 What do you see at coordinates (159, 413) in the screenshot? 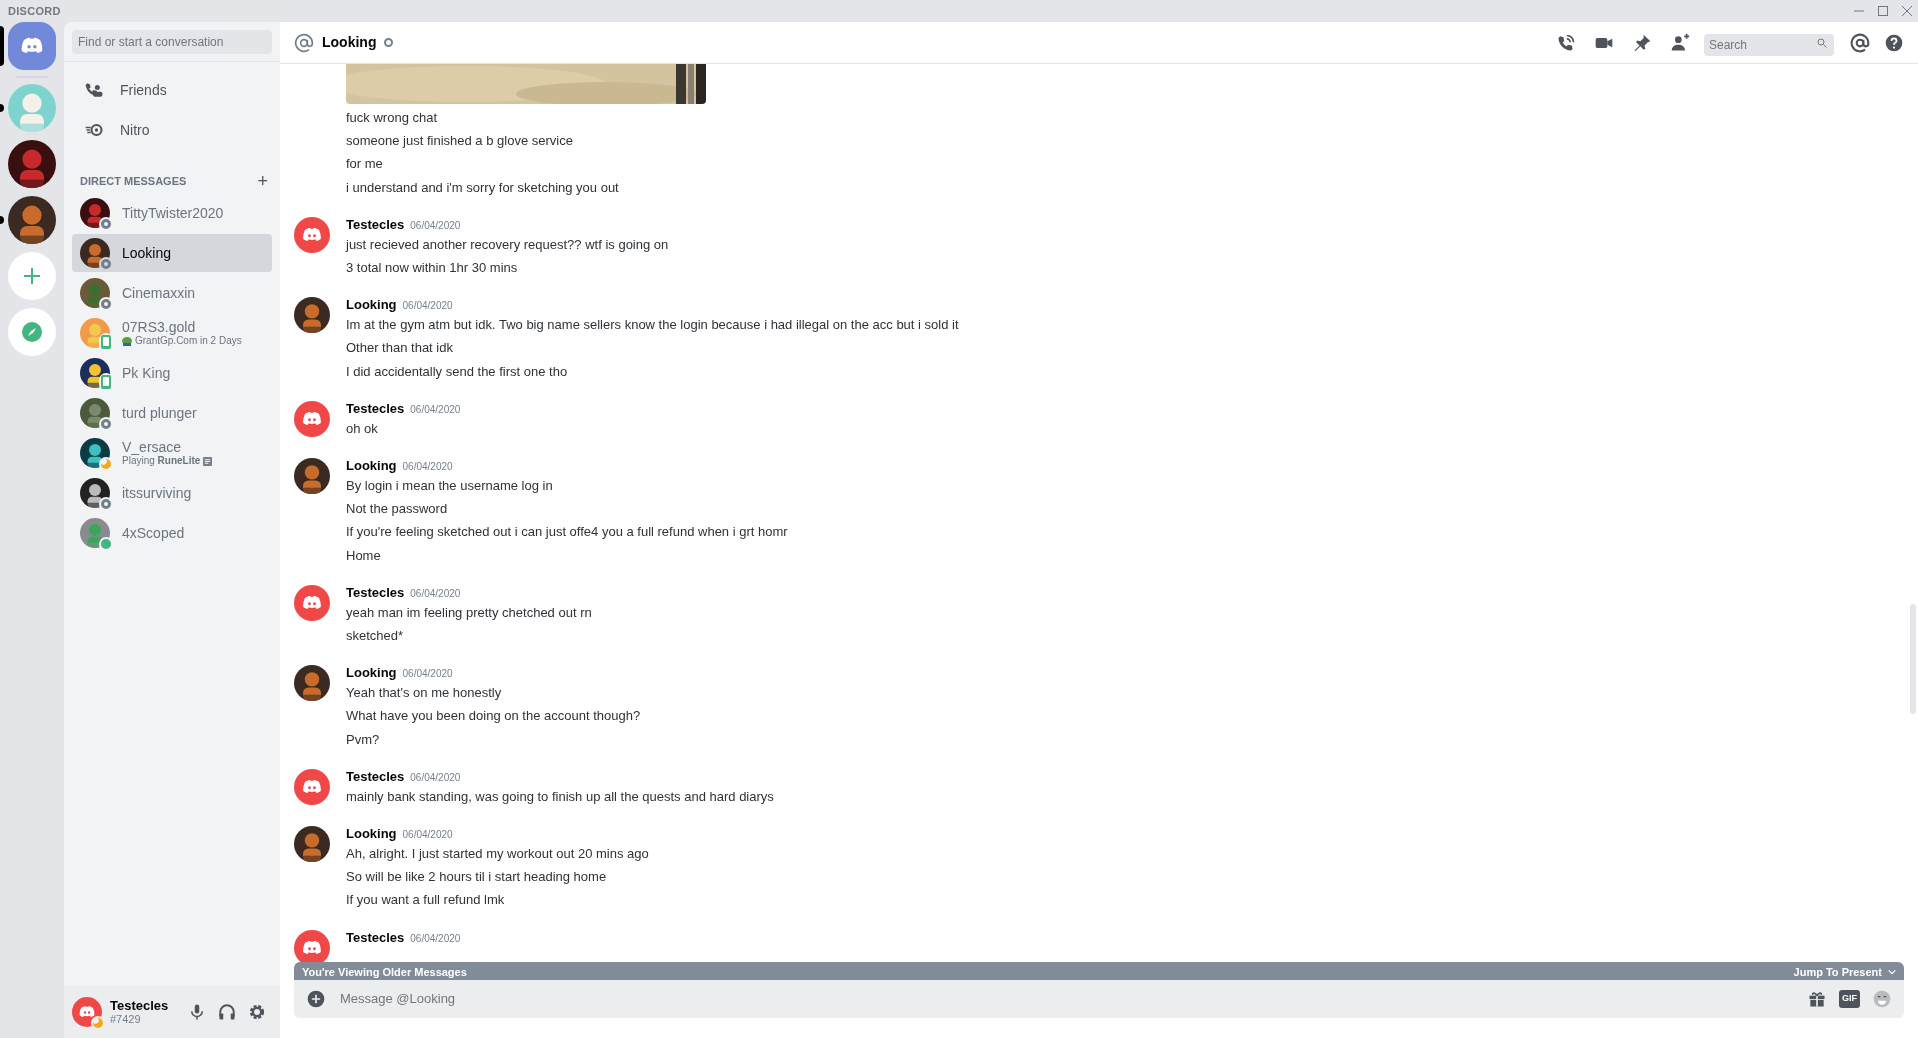
I see `dm-name: turd plunger` at bounding box center [159, 413].